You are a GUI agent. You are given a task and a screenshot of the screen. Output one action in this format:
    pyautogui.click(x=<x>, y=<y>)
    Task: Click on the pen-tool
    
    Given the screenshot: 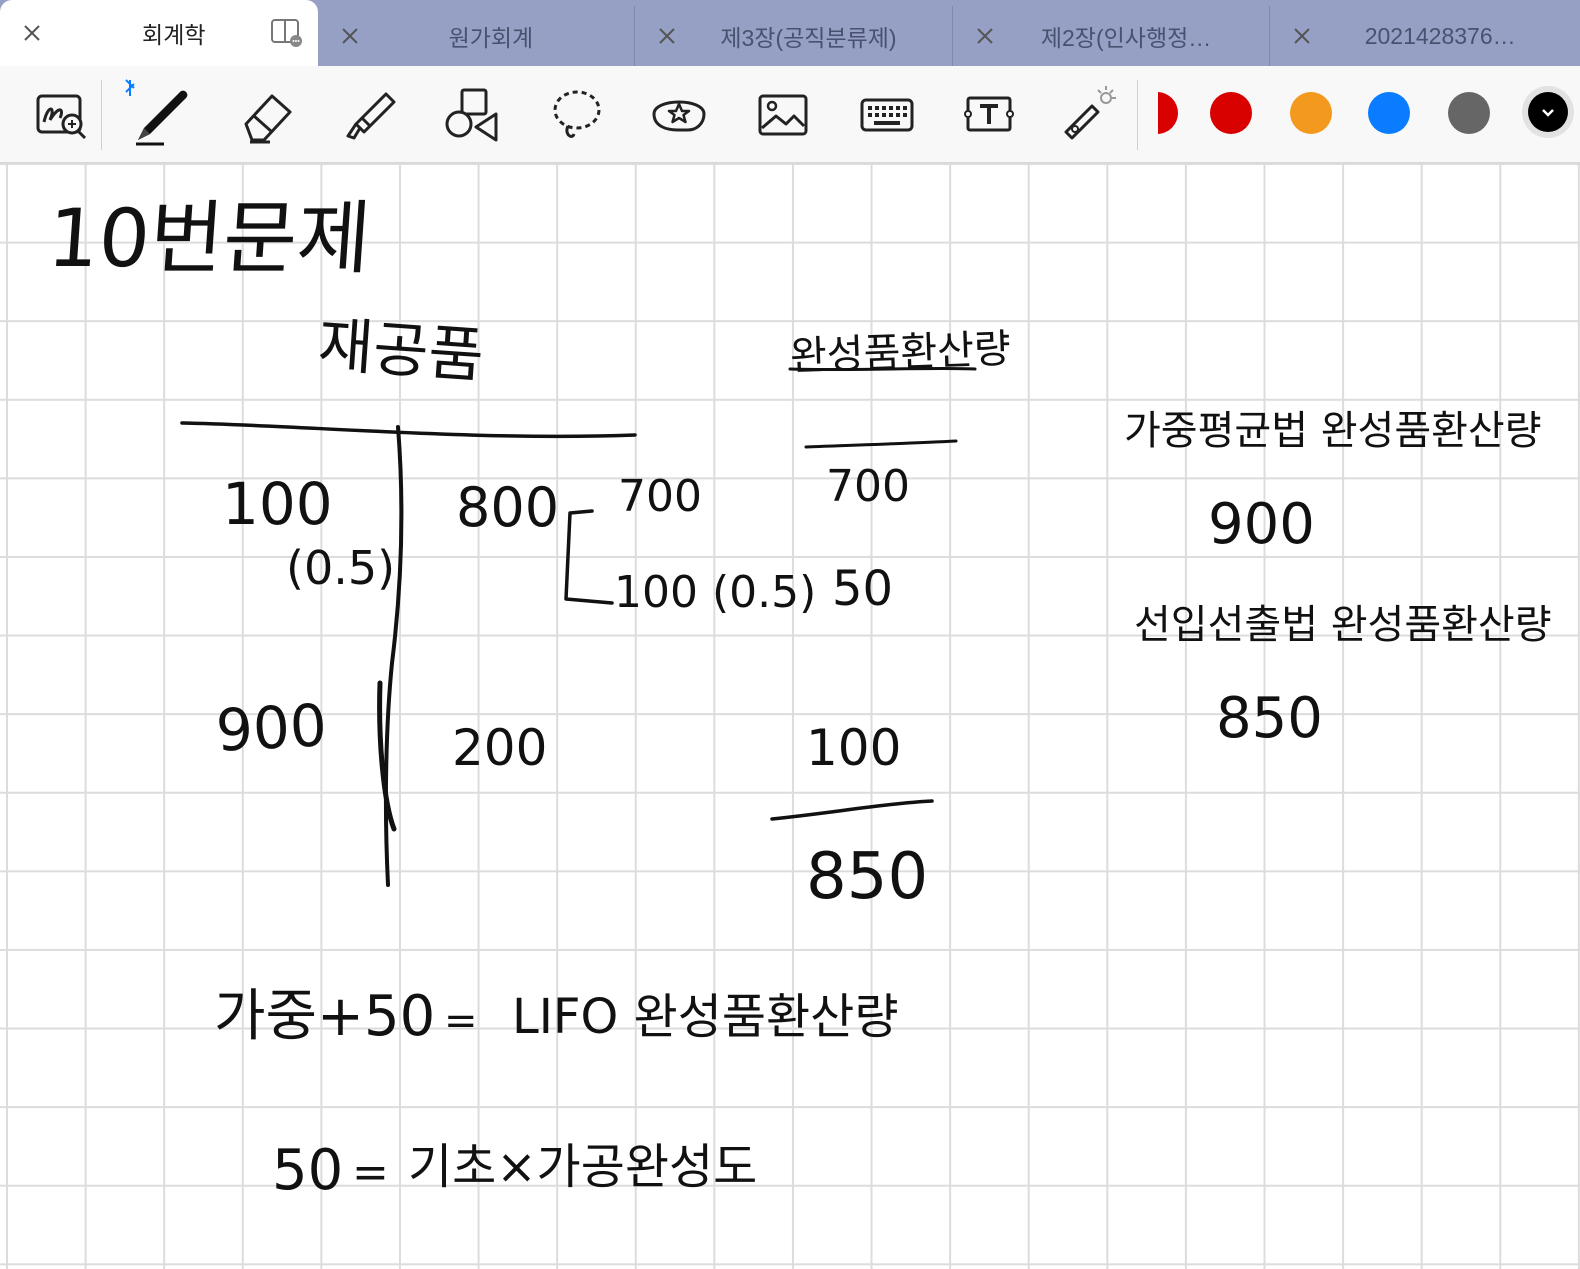 What is the action you would take?
    pyautogui.click(x=160, y=114)
    